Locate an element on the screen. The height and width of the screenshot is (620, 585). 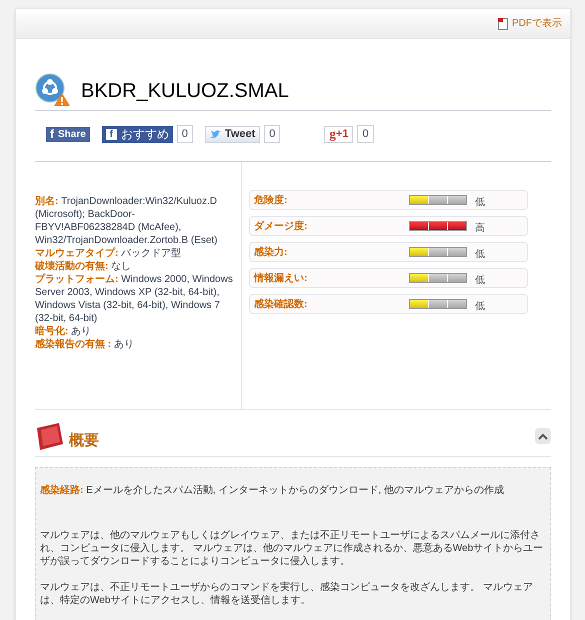
rating-value: 高 is located at coordinates (480, 229).